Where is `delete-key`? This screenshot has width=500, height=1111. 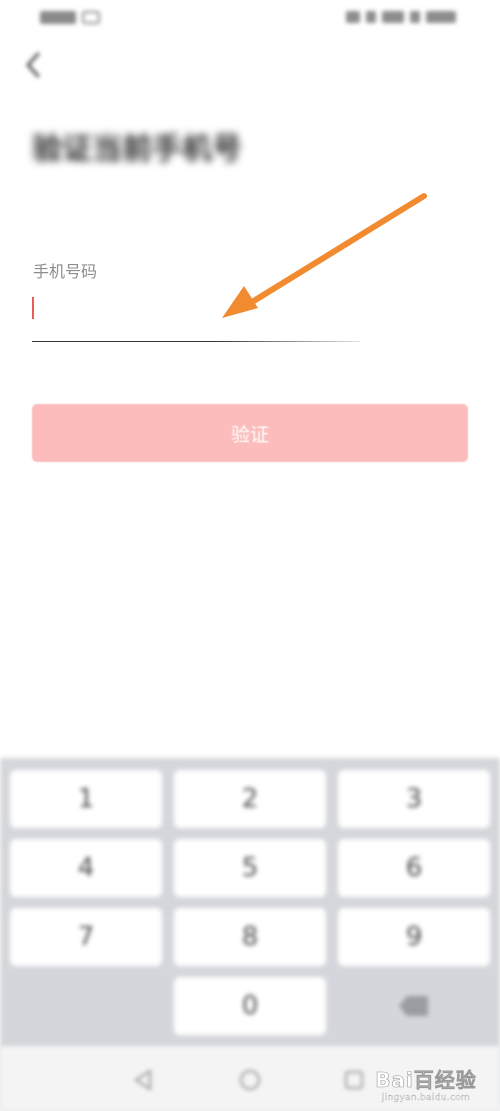
delete-key is located at coordinates (414, 1006).